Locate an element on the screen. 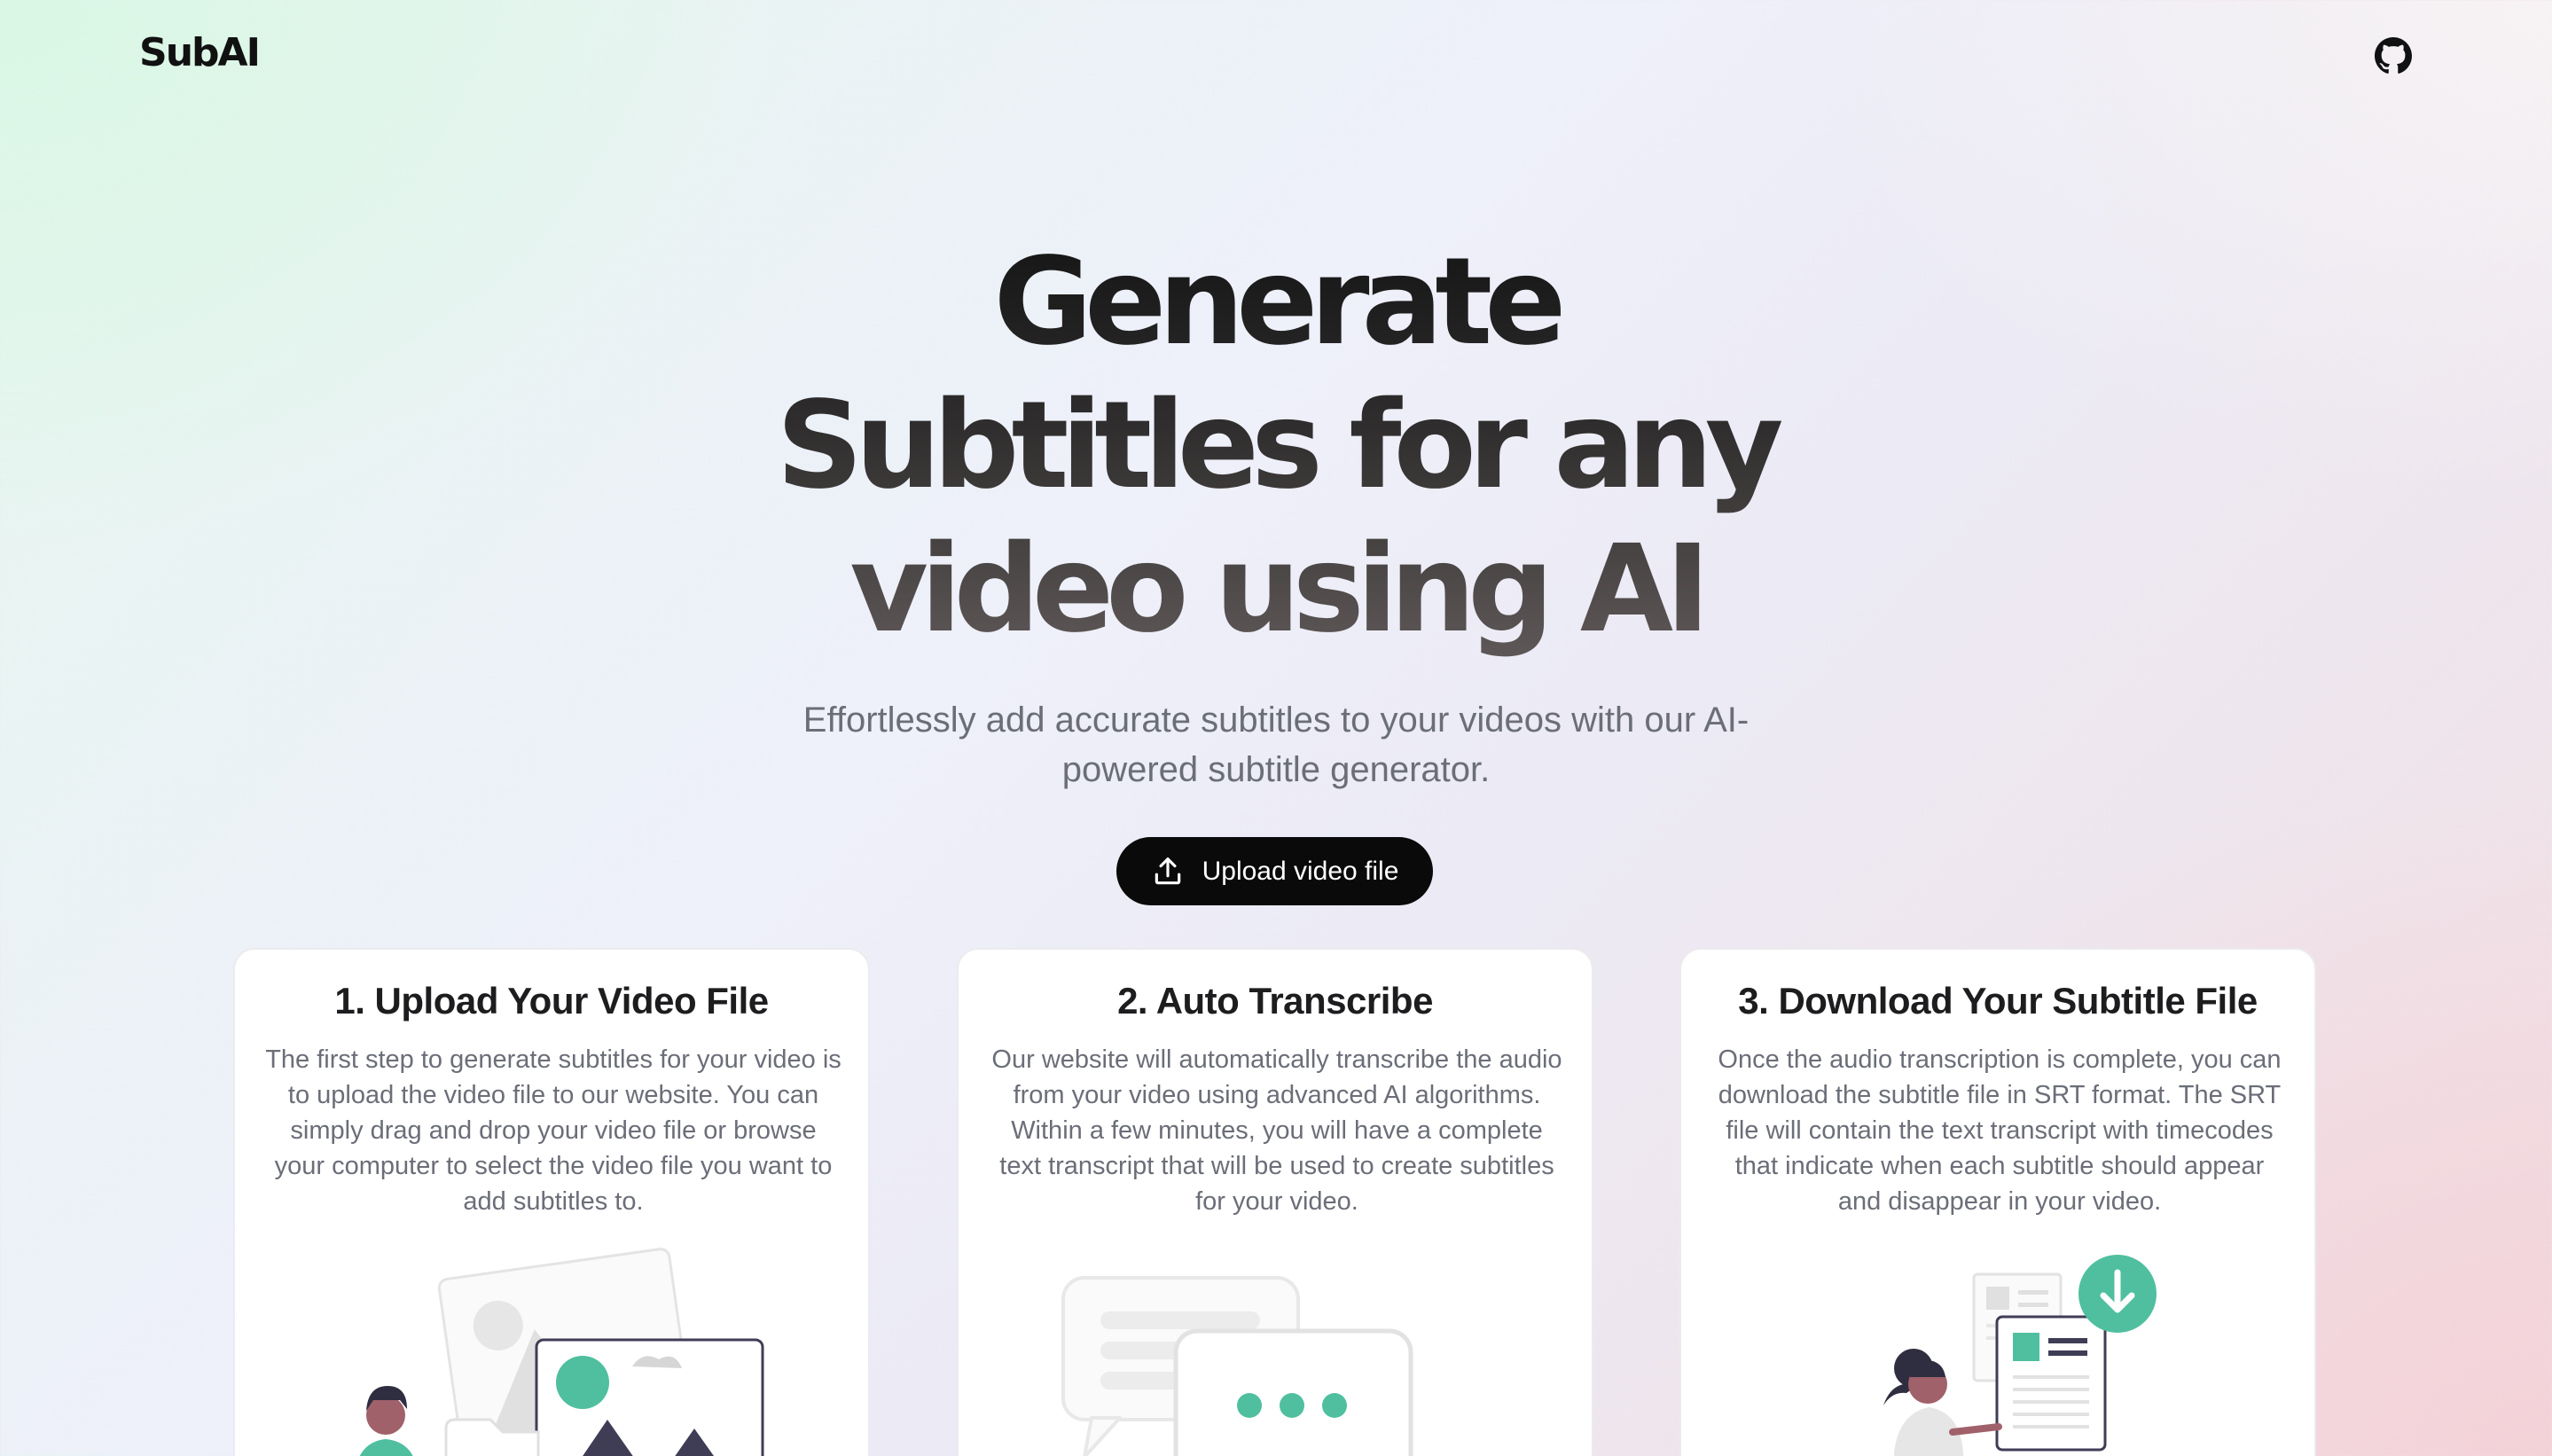 This screenshot has height=1456, width=2552. chat-bubbles-illustration is located at coordinates (1237, 1366).